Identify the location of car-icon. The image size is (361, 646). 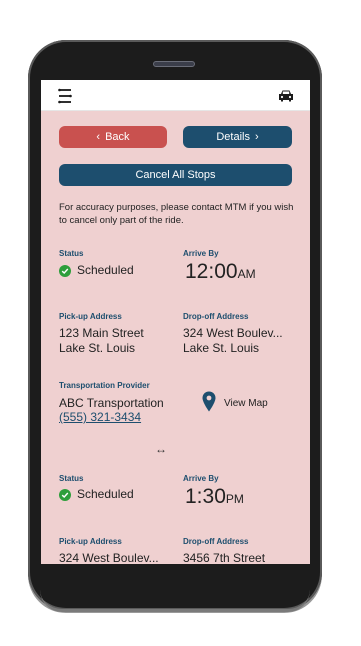
(286, 95).